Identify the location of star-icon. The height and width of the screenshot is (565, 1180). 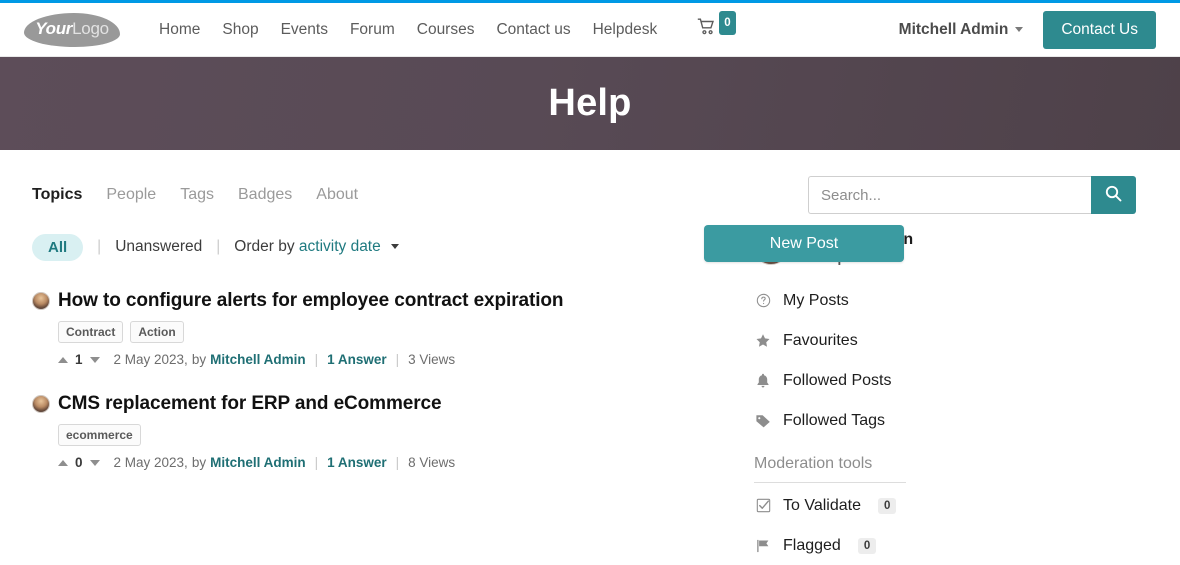
(763, 341).